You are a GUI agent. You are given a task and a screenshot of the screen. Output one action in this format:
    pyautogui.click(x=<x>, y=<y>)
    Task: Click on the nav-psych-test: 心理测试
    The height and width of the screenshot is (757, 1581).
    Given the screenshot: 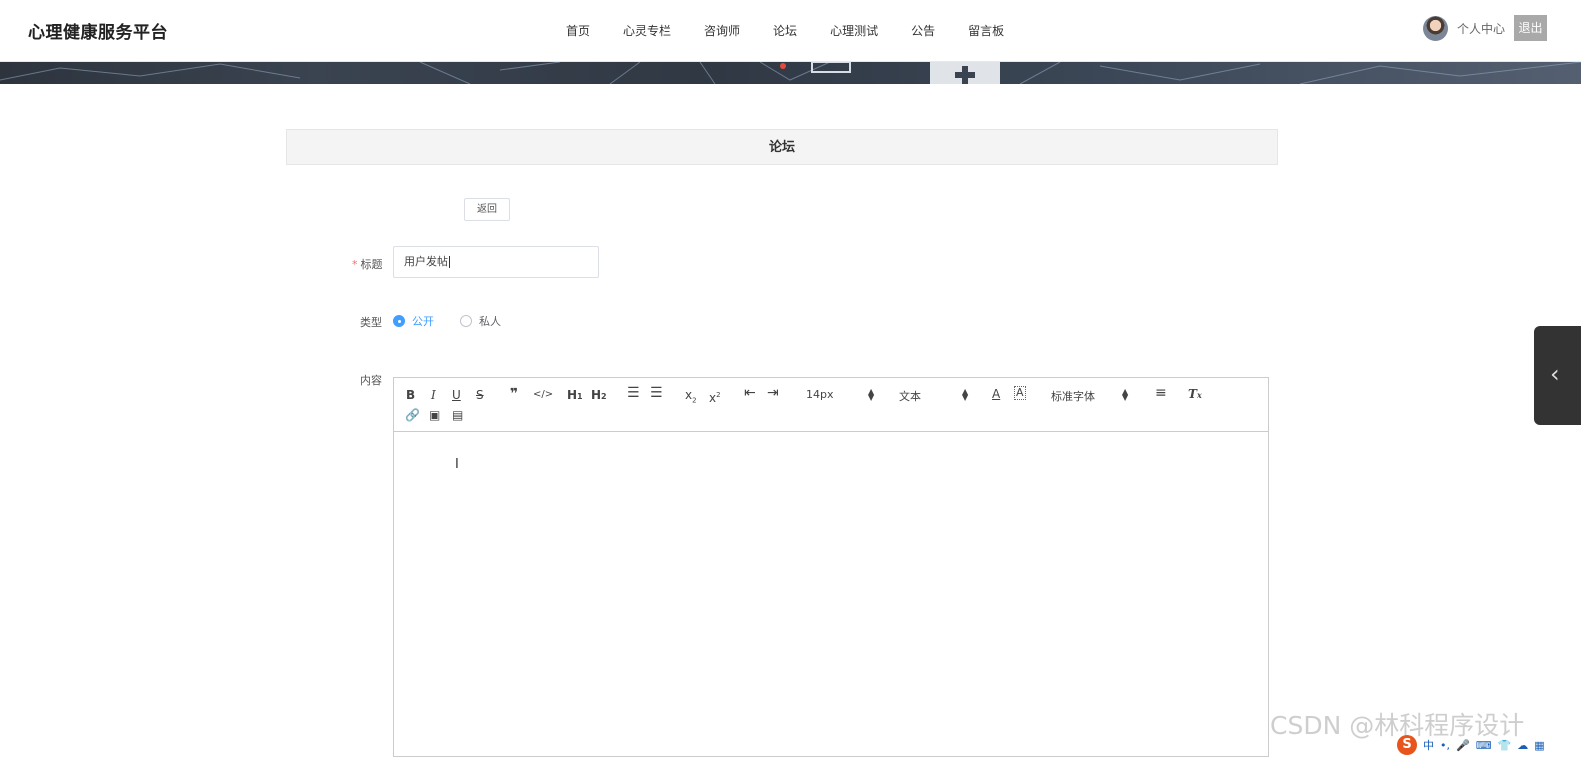 What is the action you would take?
    pyautogui.click(x=854, y=30)
    